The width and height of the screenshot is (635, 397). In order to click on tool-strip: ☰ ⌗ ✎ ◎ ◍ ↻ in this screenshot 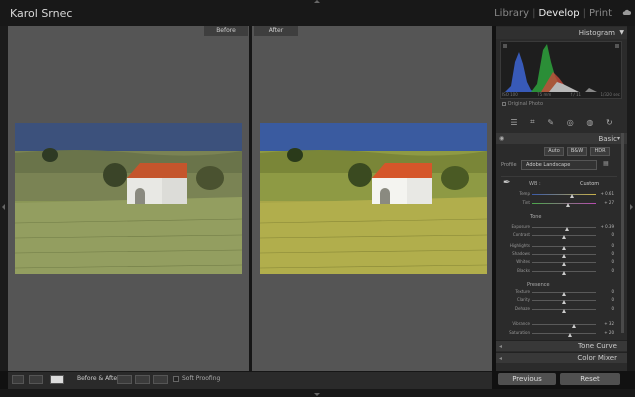, I will do `click(561, 122)`.